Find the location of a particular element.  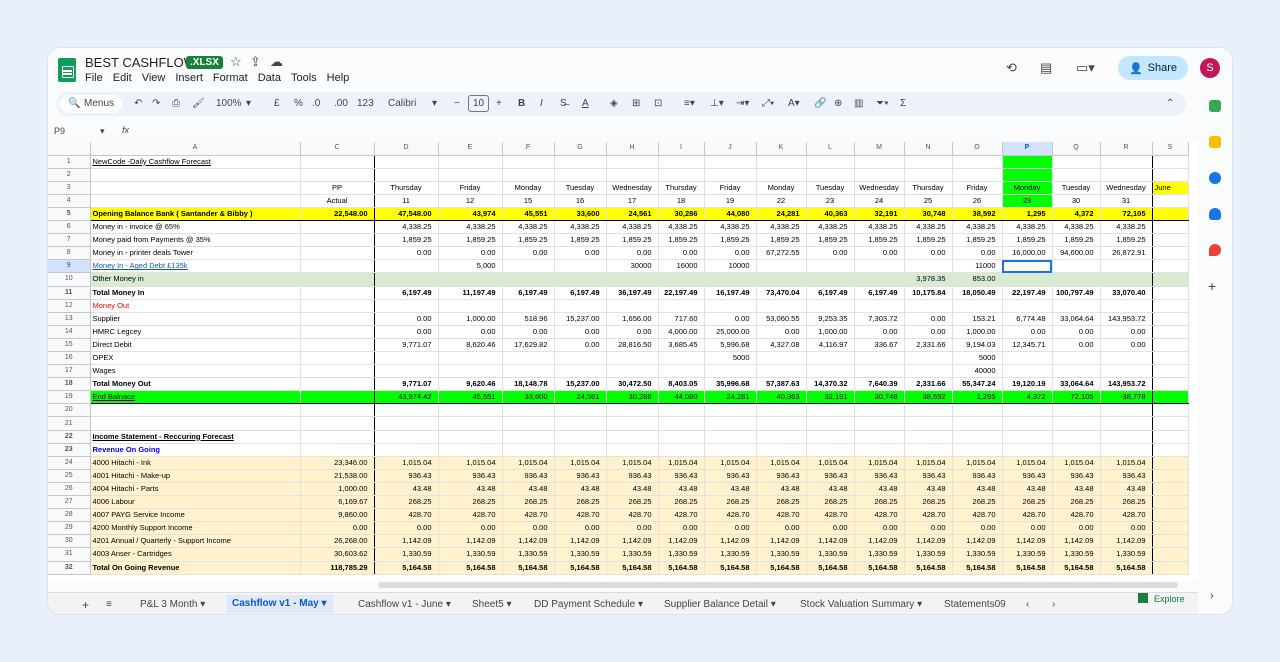

cell: 24,281 is located at coordinates (730, 397).